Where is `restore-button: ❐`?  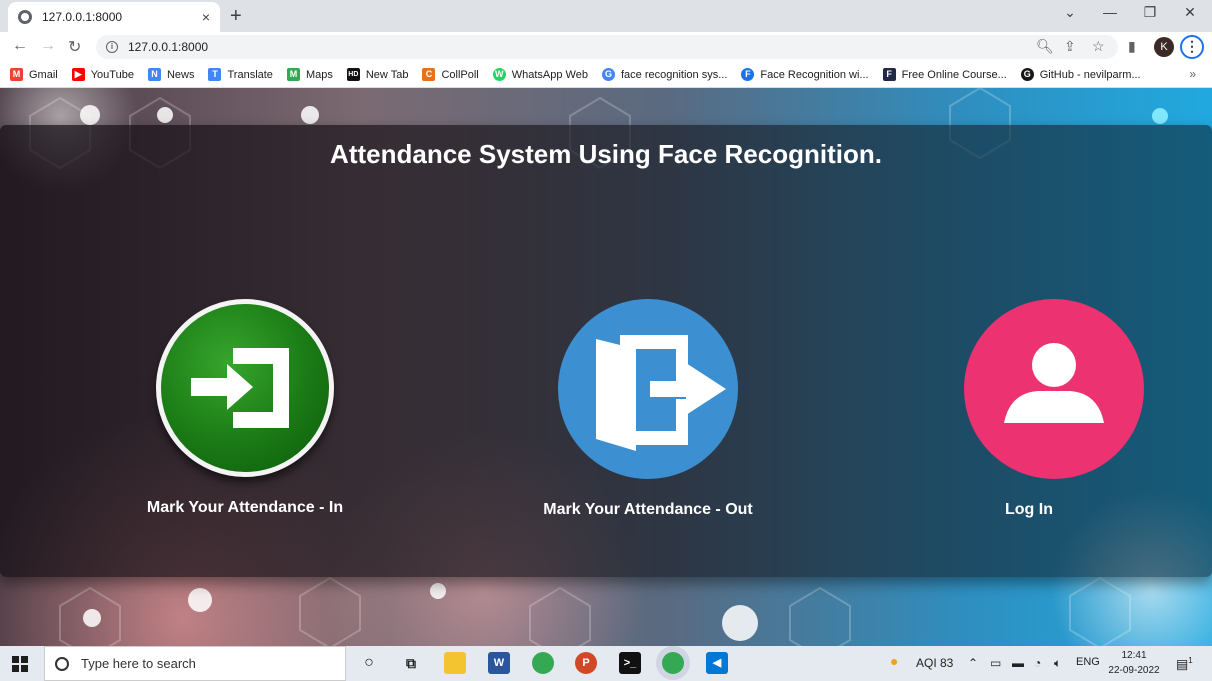
restore-button: ❐ is located at coordinates (1150, 12).